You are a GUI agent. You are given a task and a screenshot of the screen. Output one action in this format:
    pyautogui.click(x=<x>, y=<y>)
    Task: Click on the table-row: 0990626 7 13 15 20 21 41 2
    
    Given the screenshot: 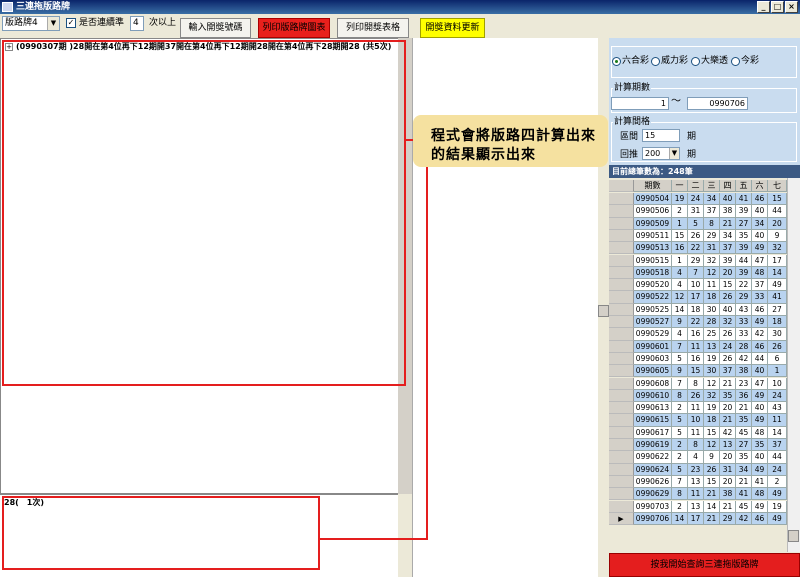 What is the action you would take?
    pyautogui.click(x=704, y=482)
    